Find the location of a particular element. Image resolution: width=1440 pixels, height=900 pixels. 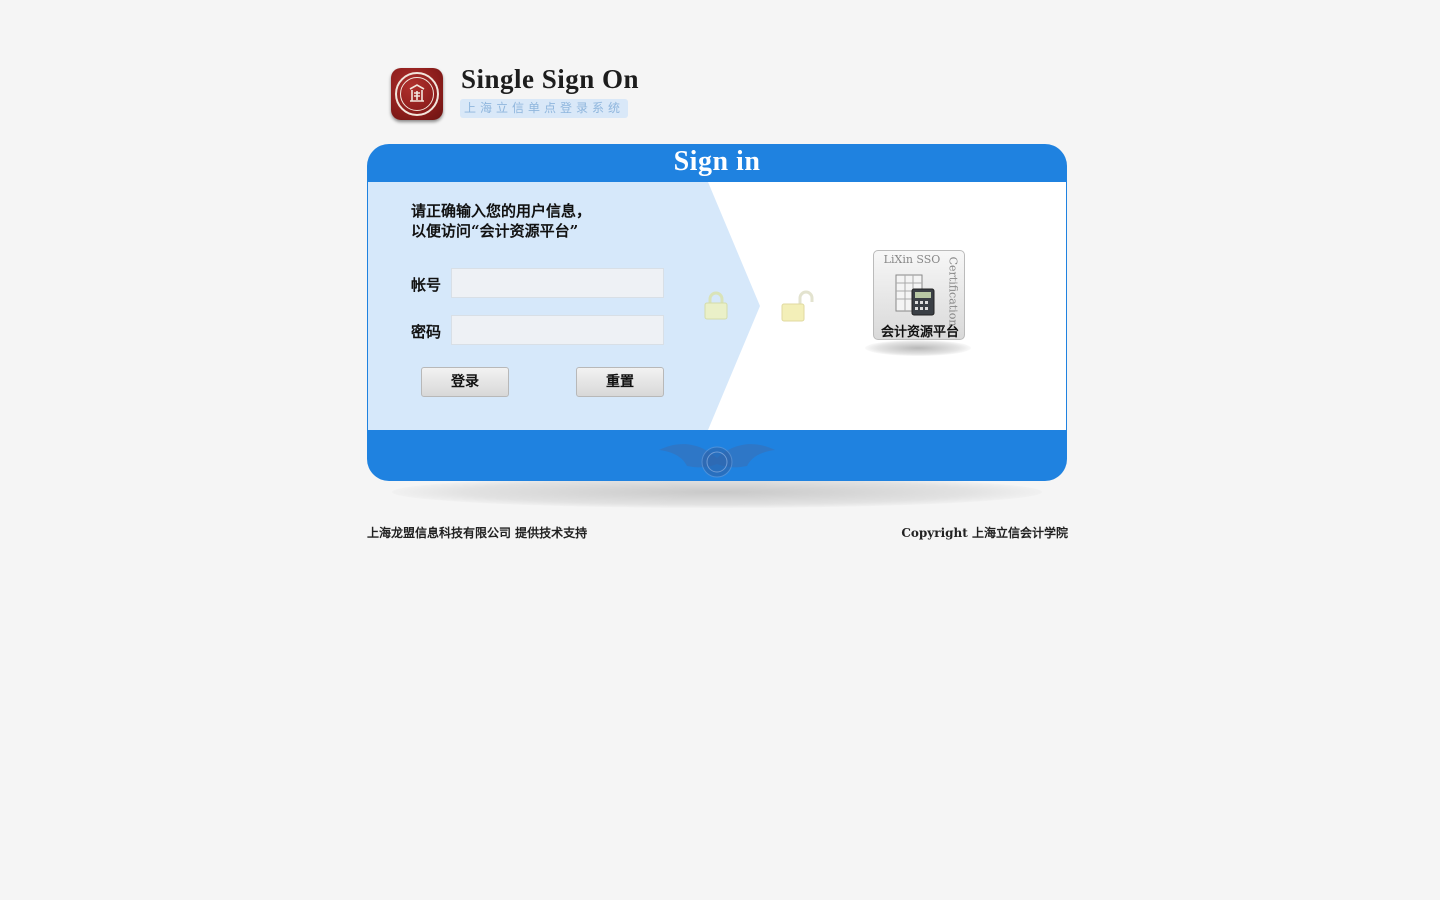

intro-line-1: 请正确输入您的用户信息， is located at coordinates (501, 211).